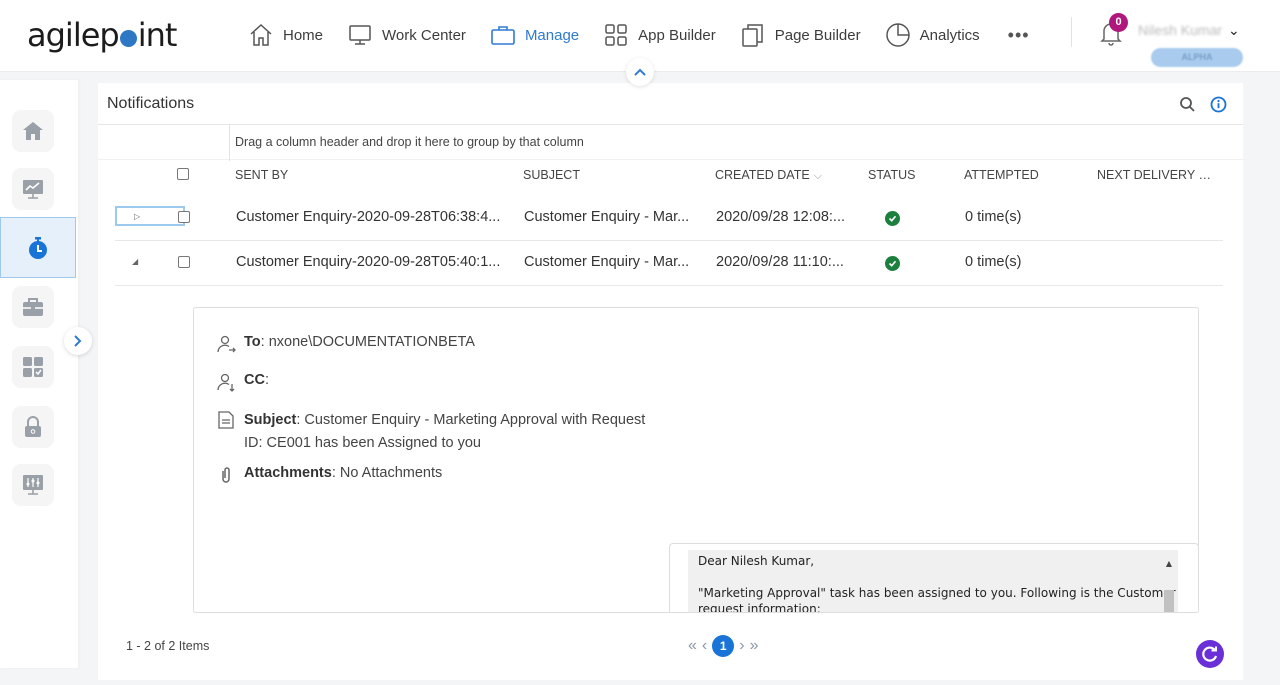 Image resolution: width=1280 pixels, height=685 pixels. Describe the element at coordinates (1197, 57) in the screenshot. I see `environment-badge: ALPHA` at that location.